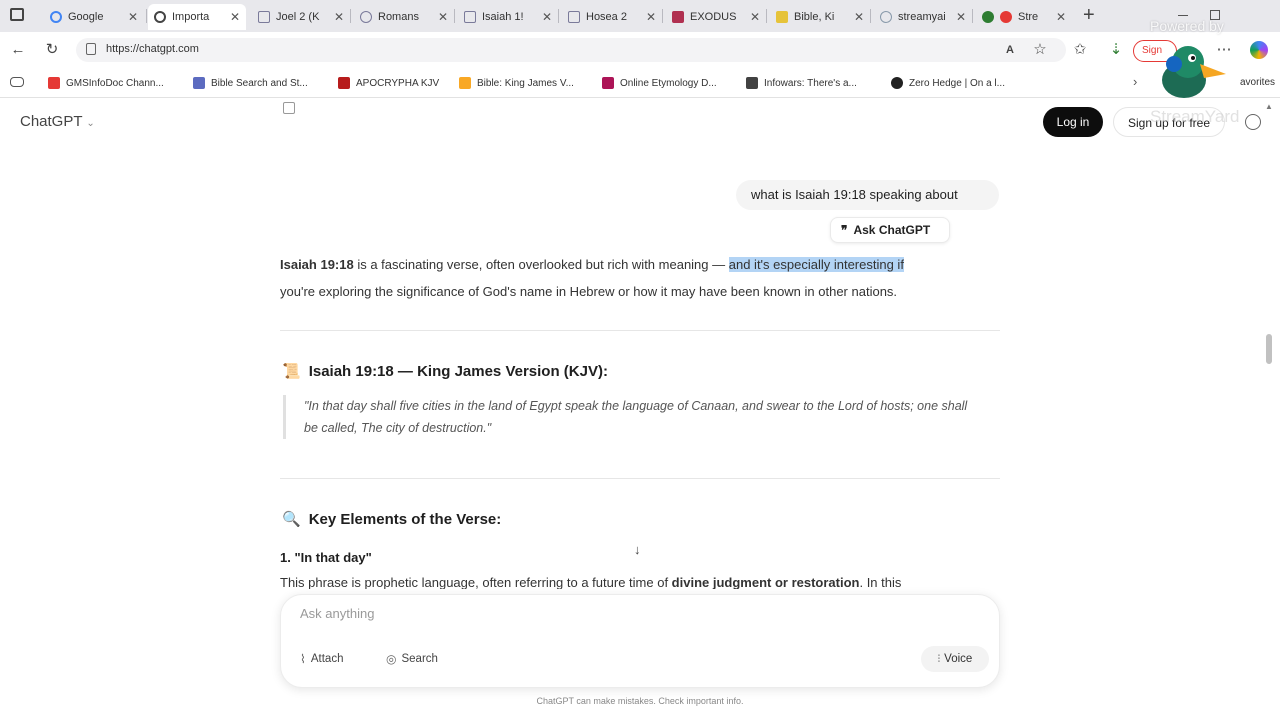 The image size is (1280, 720). What do you see at coordinates (90, 123) in the screenshot?
I see `chevron-down-icon: ⌄` at bounding box center [90, 123].